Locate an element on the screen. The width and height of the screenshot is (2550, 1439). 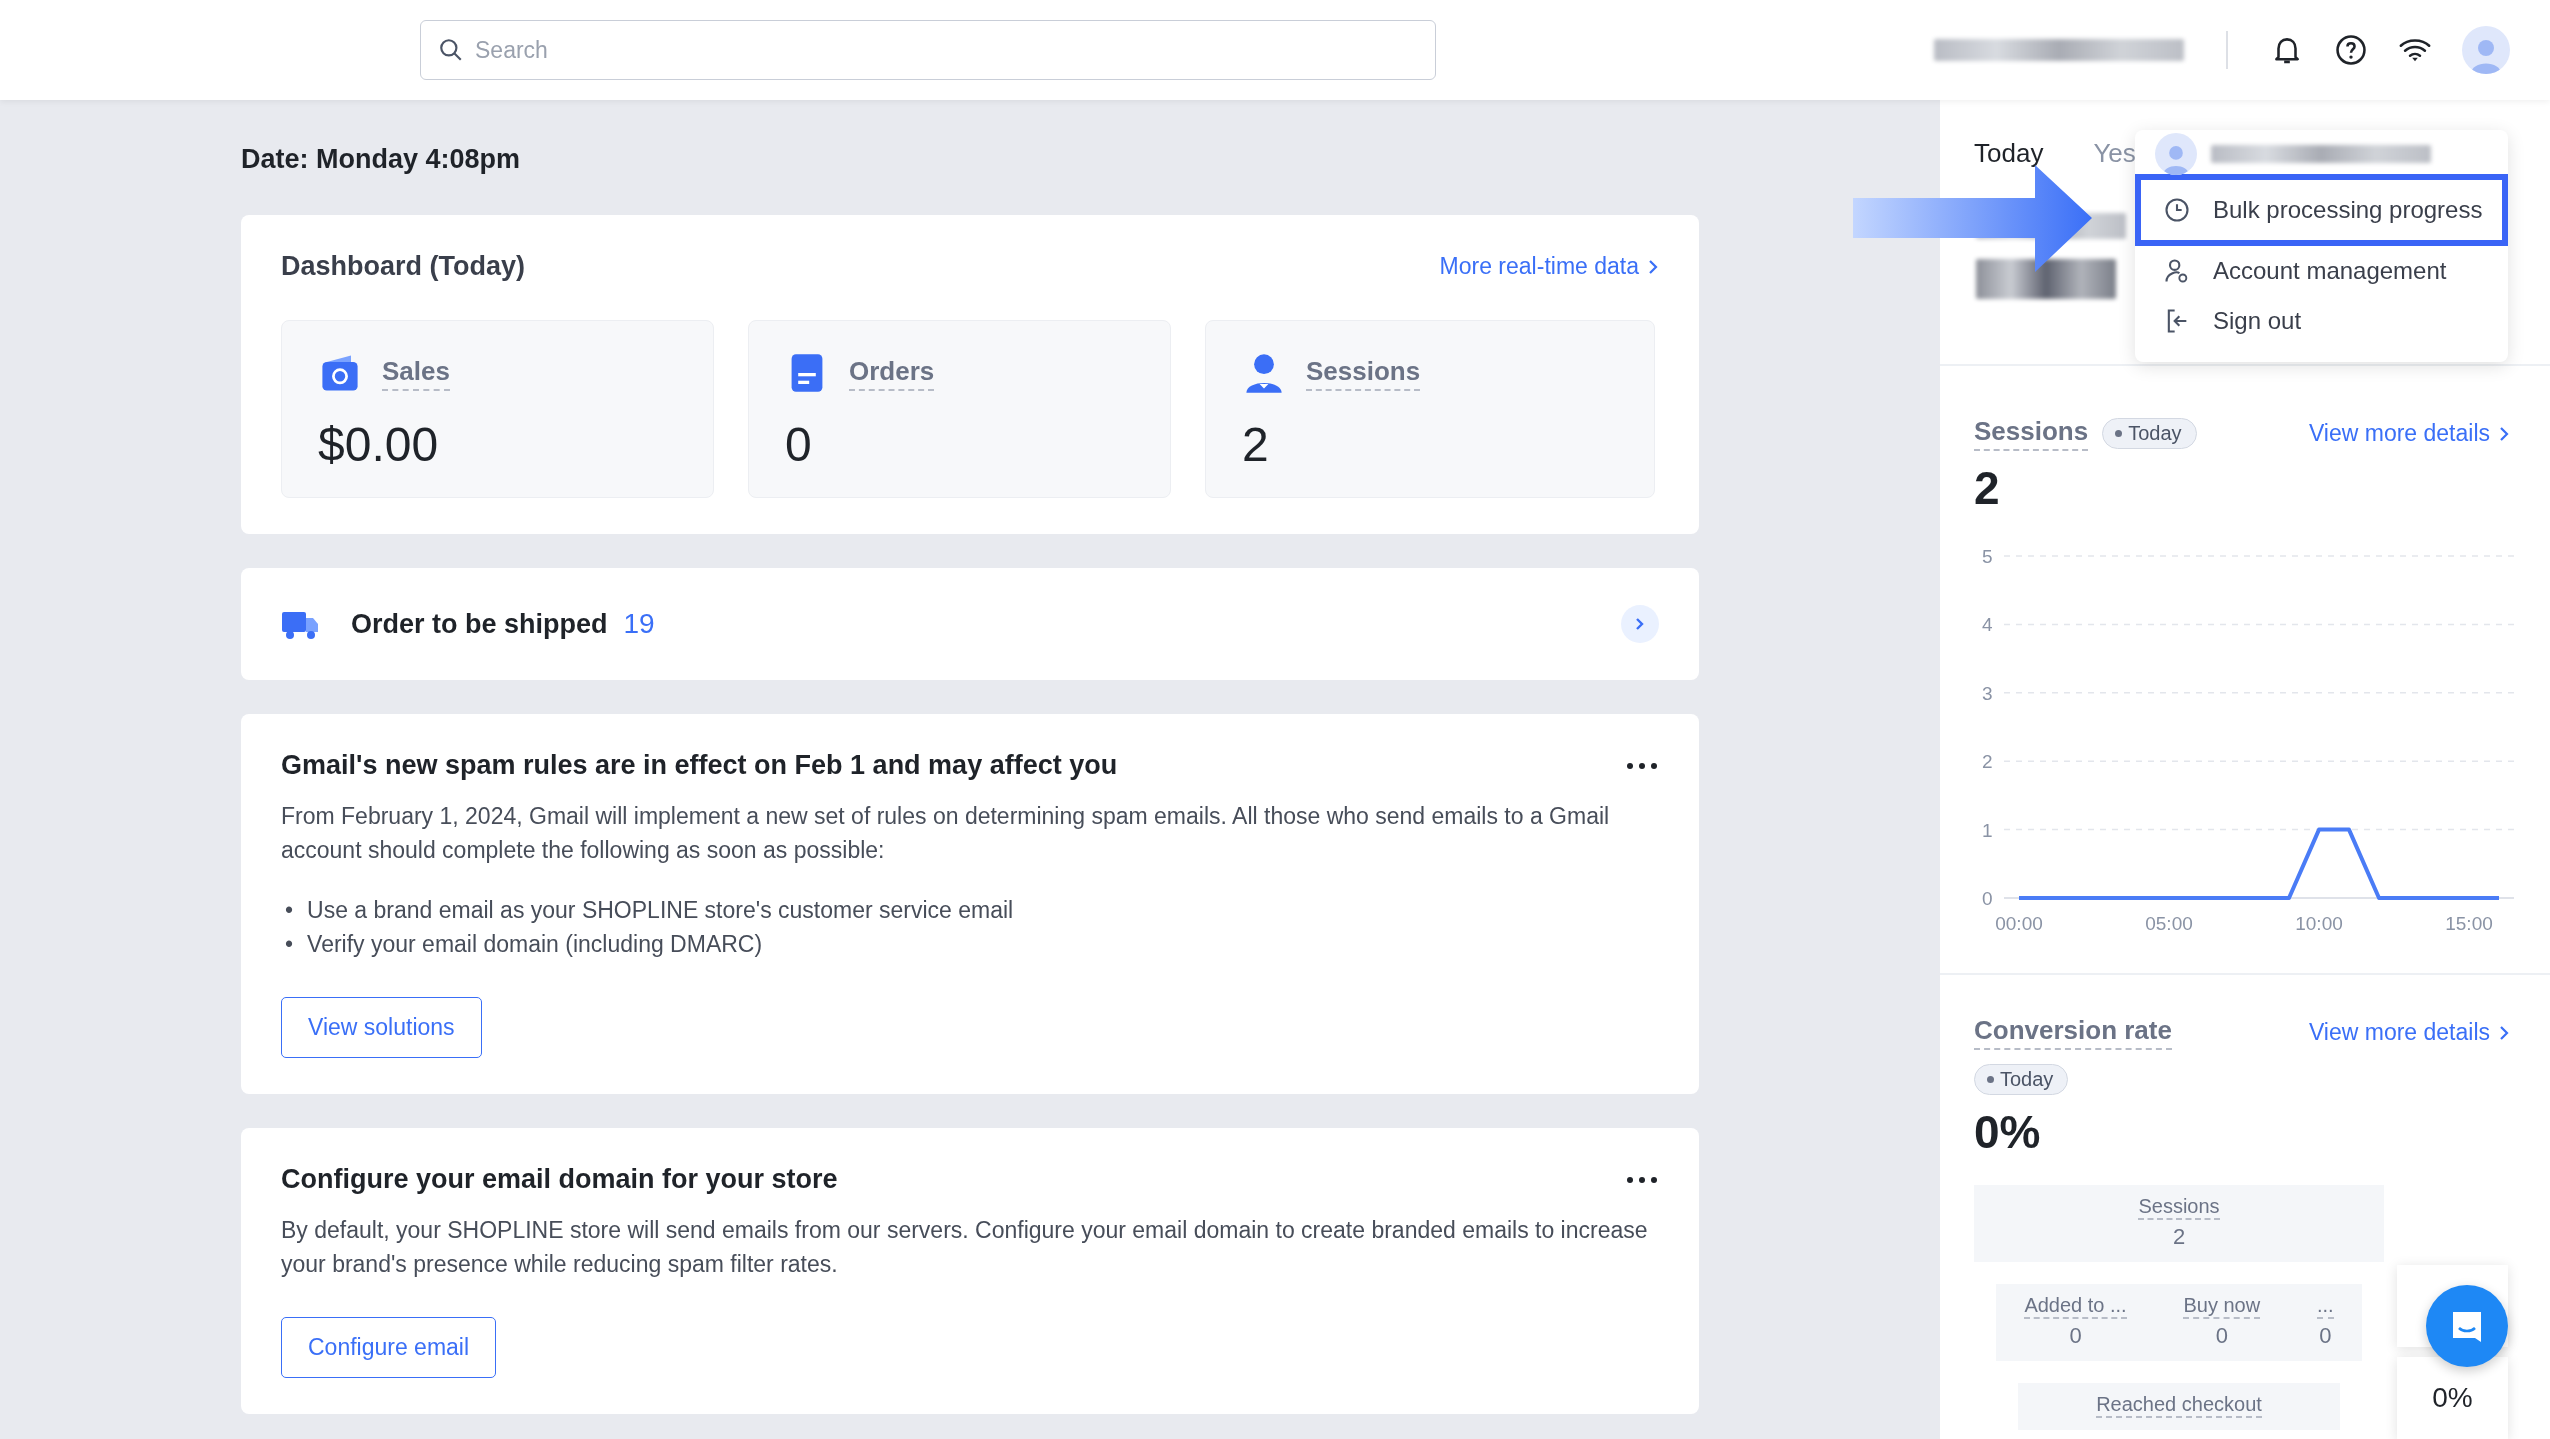
metric-label: Orders is located at coordinates (892, 373).